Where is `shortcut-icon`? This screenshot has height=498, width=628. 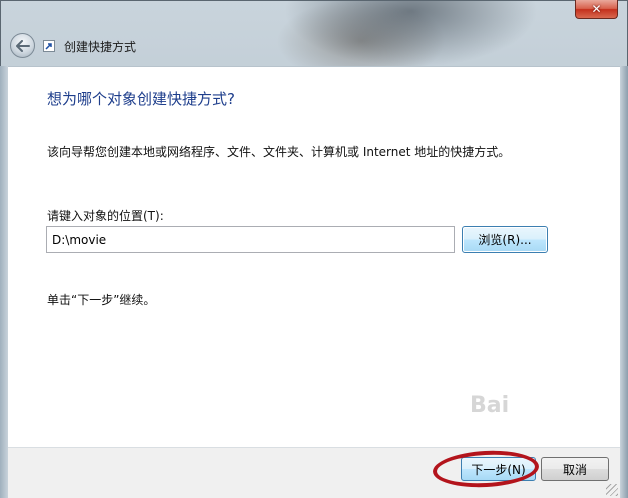 shortcut-icon is located at coordinates (49, 46).